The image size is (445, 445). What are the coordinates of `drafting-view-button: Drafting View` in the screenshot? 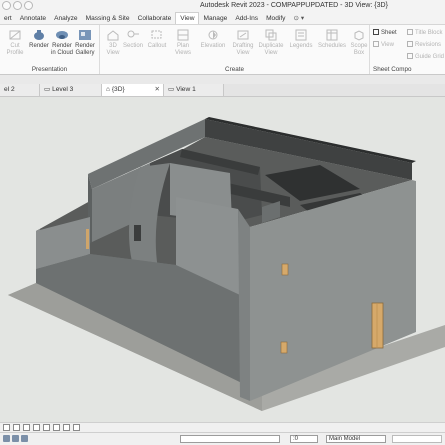 It's located at (243, 42).